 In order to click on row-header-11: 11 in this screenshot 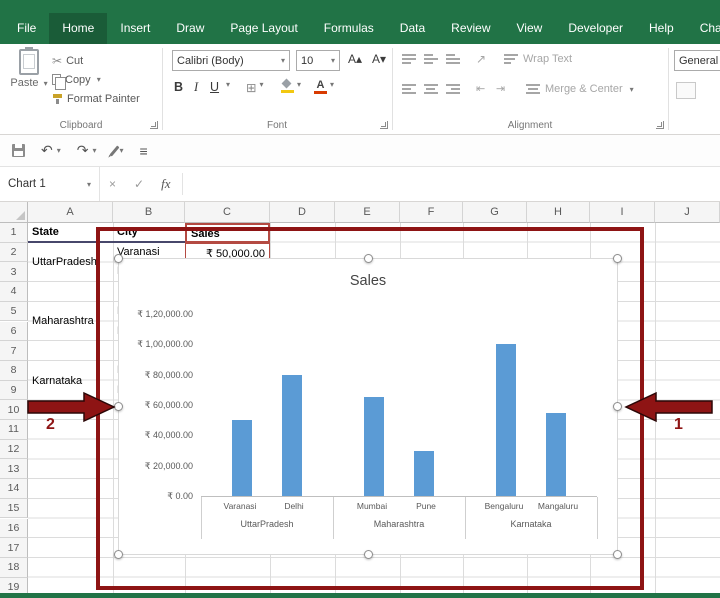, I will do `click(14, 430)`.